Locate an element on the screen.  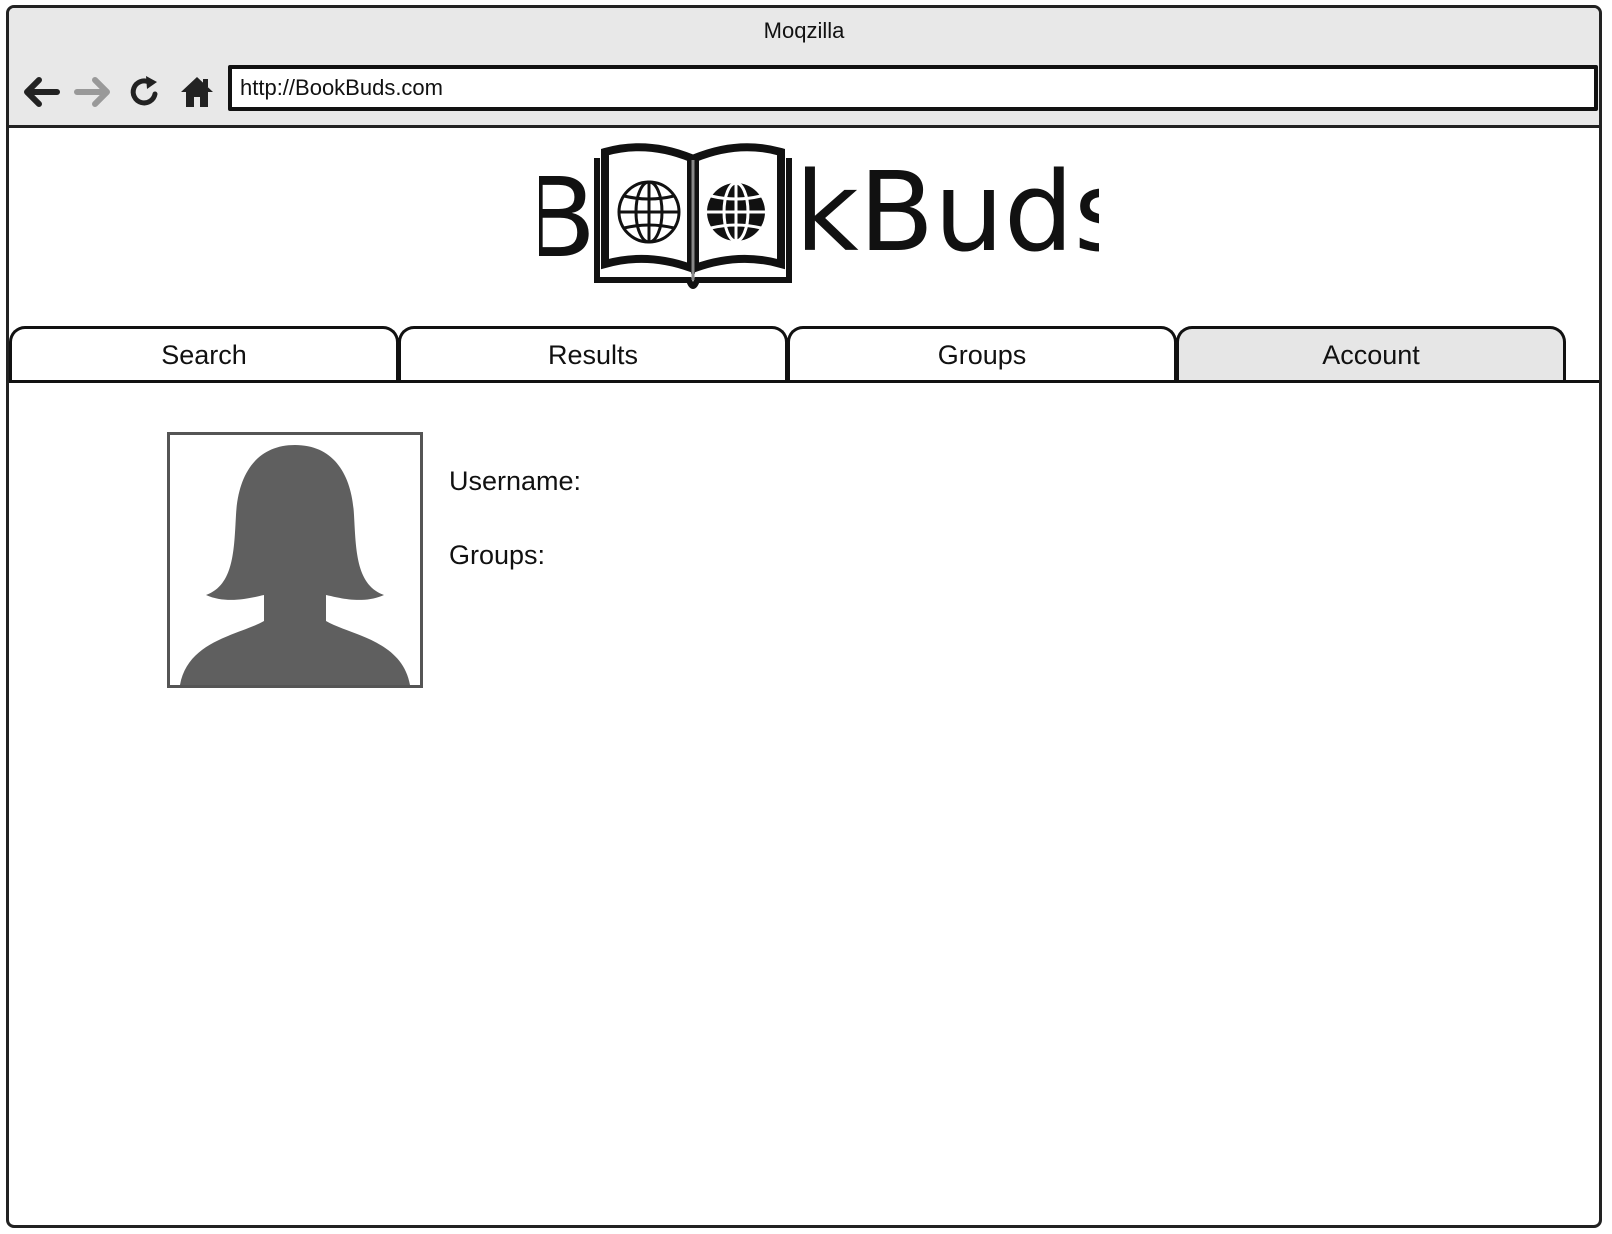
open-book-globe-icon is located at coordinates (693, 216).